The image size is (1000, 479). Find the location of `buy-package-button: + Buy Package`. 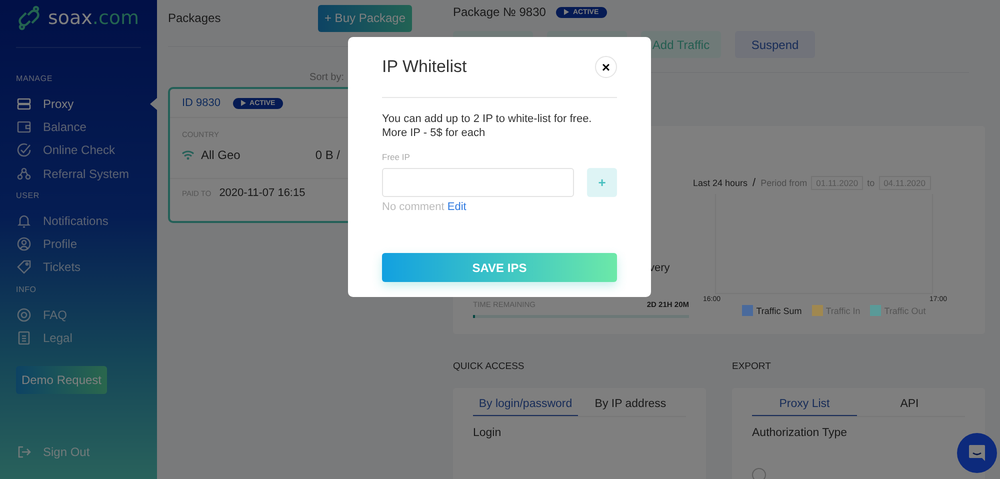

buy-package-button: + Buy Package is located at coordinates (365, 18).